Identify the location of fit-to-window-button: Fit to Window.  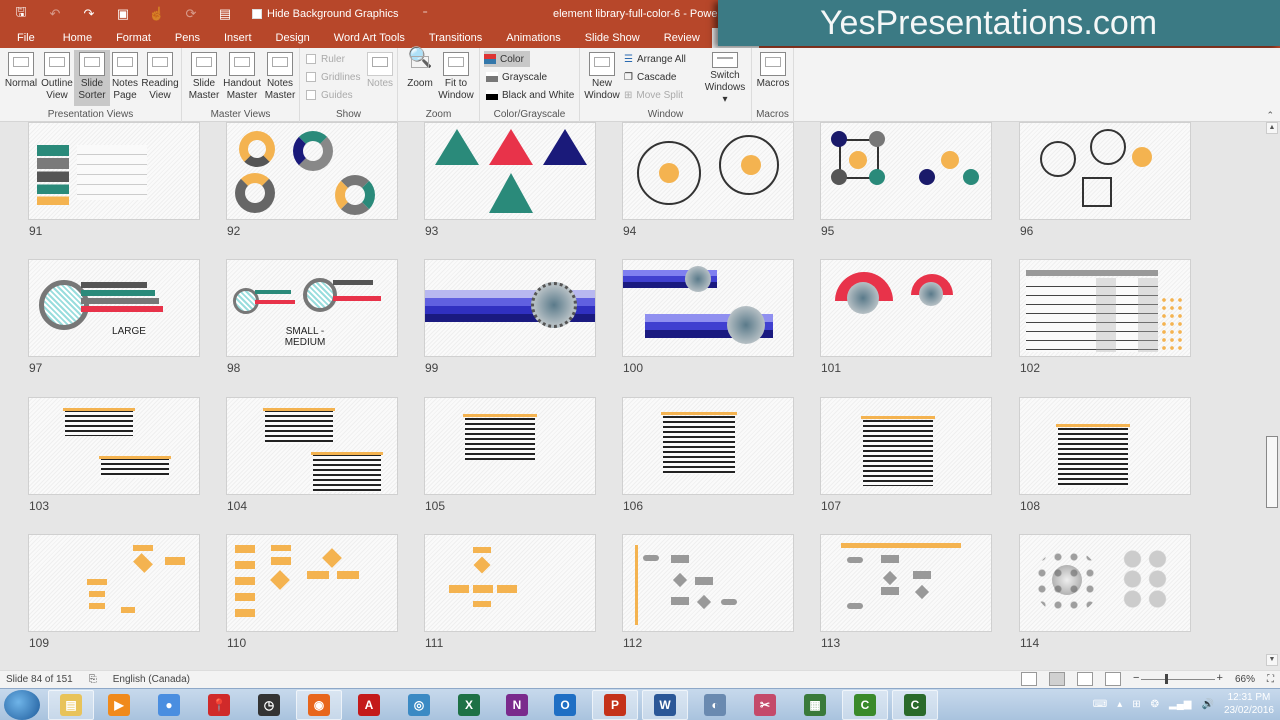
(456, 78).